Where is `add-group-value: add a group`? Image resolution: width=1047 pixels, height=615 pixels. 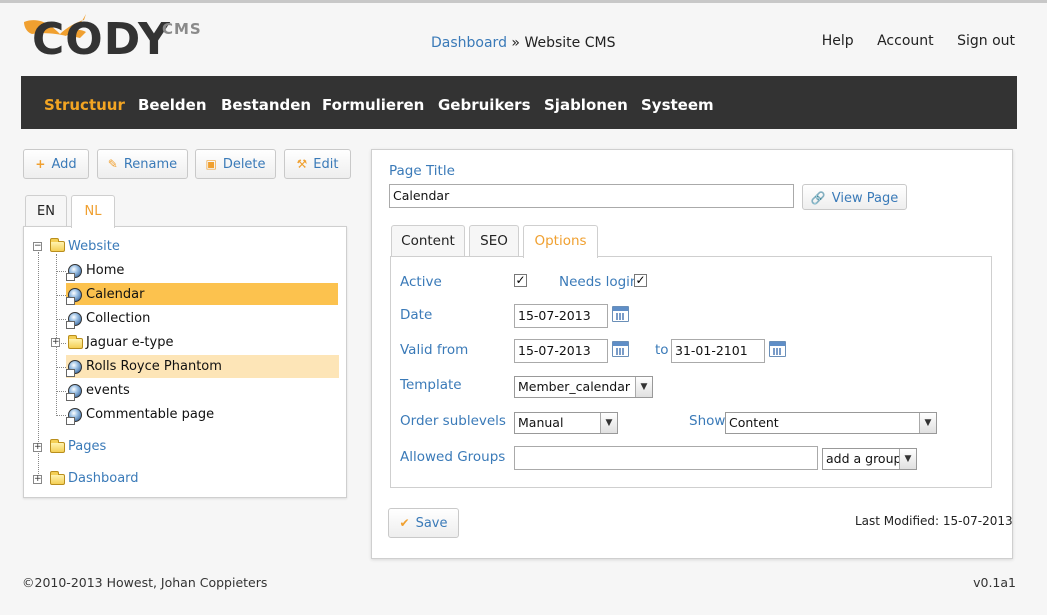
add-group-value: add a group is located at coordinates (864, 458).